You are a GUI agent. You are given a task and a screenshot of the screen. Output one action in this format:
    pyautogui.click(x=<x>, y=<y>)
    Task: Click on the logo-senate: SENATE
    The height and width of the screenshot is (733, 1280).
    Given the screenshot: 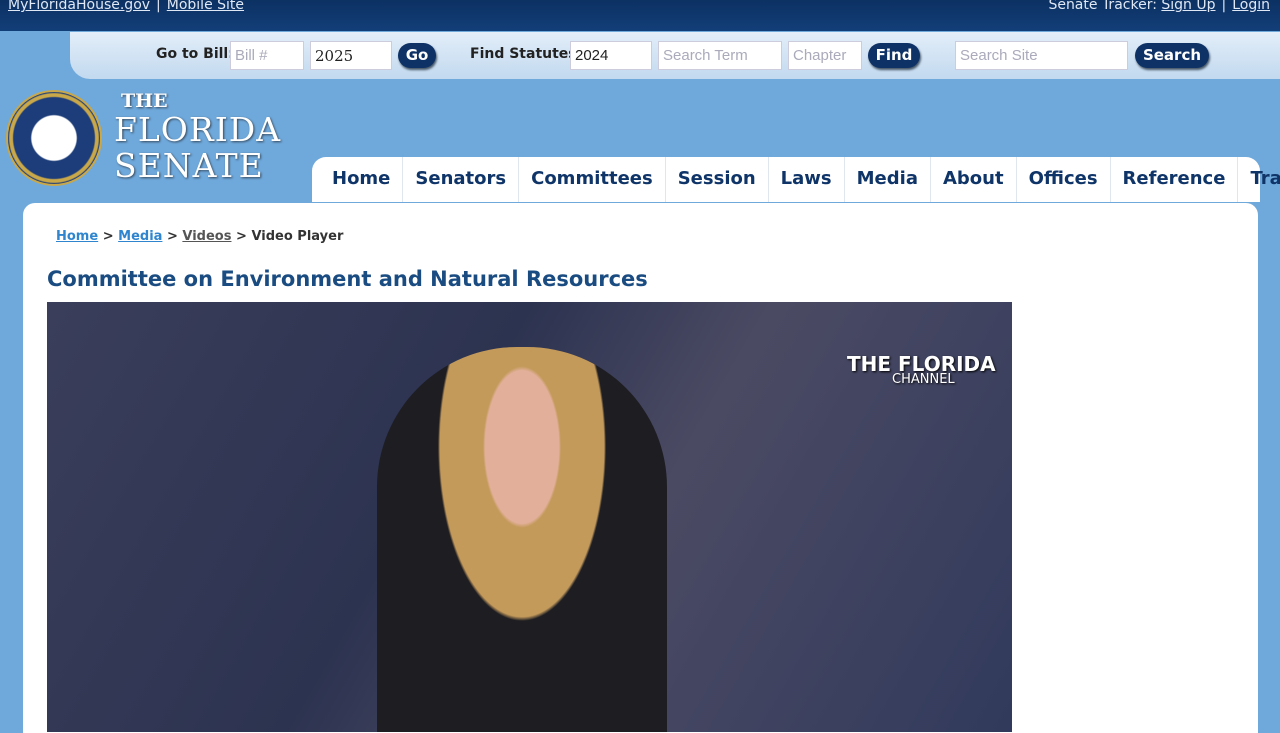 What is the action you would take?
    pyautogui.click(x=189, y=165)
    